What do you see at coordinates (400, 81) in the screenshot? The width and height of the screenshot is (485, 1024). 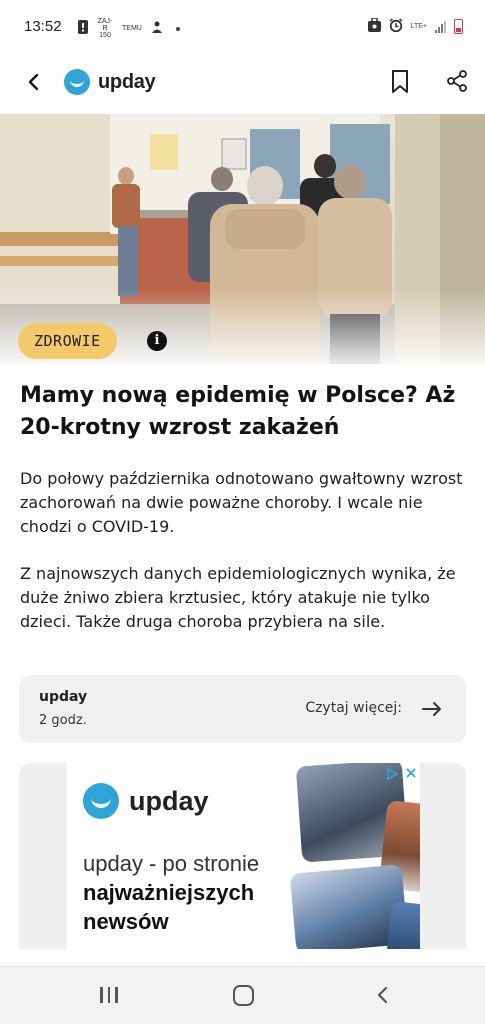 I see `bookmark-icon` at bounding box center [400, 81].